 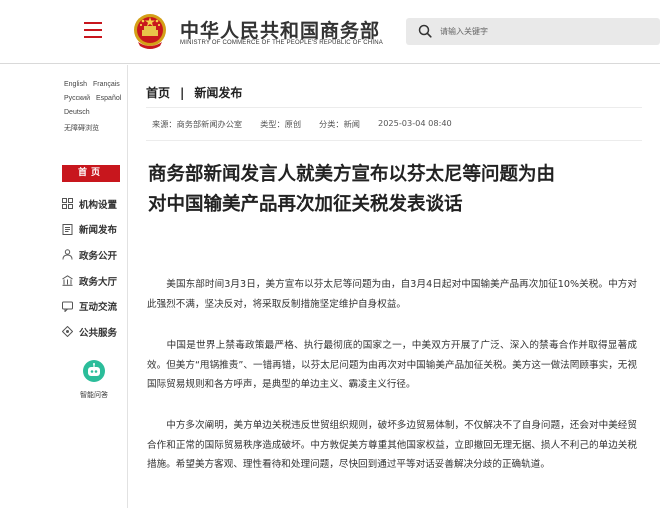 I want to click on lang-spanish: Español, so click(x=108, y=102).